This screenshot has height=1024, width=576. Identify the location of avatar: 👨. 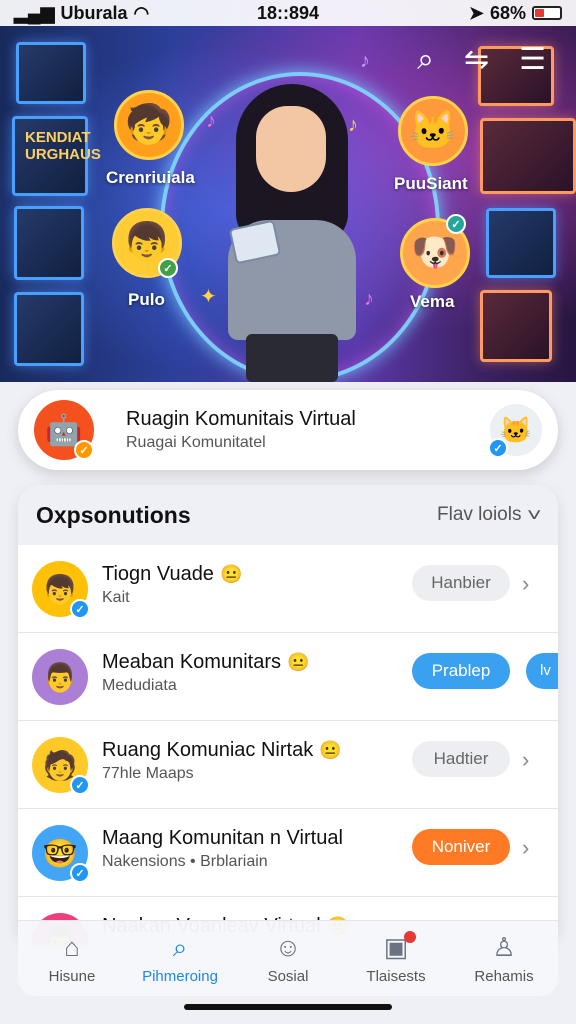
(60, 677).